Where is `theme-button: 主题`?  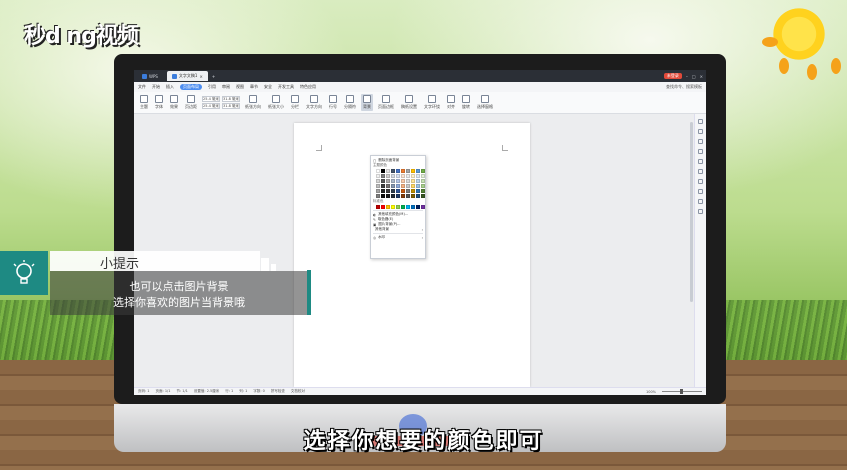
theme-button: 主题 is located at coordinates (144, 102).